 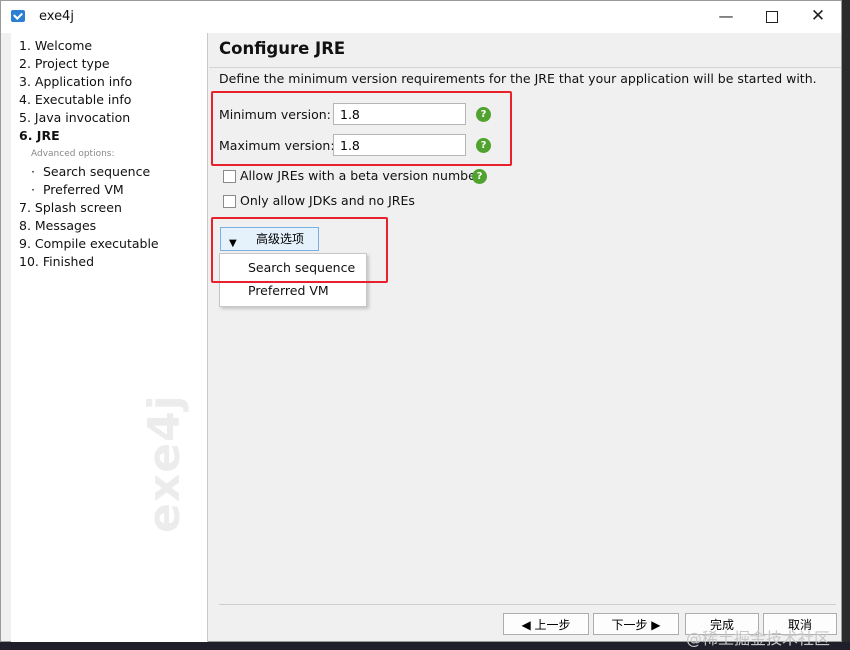 What do you see at coordinates (282, 48) in the screenshot?
I see `page-title: Configure JRE` at bounding box center [282, 48].